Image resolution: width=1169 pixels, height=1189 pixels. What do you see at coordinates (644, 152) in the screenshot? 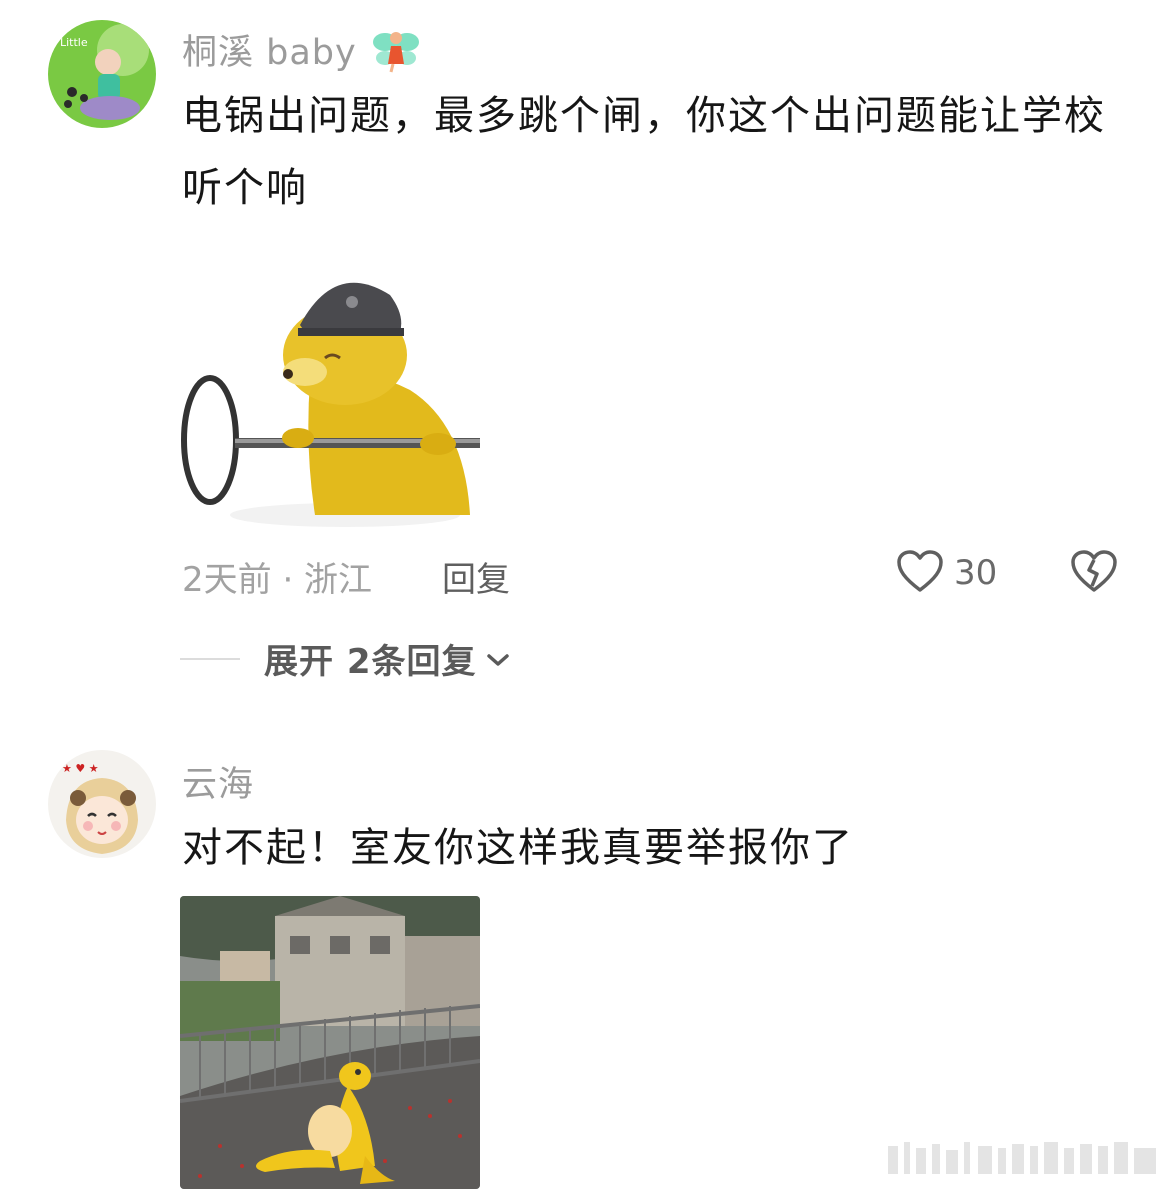
I see `comment-text: 电锅出问题，最多跳个闸，你这个出问题能让学校听个响` at bounding box center [644, 152].